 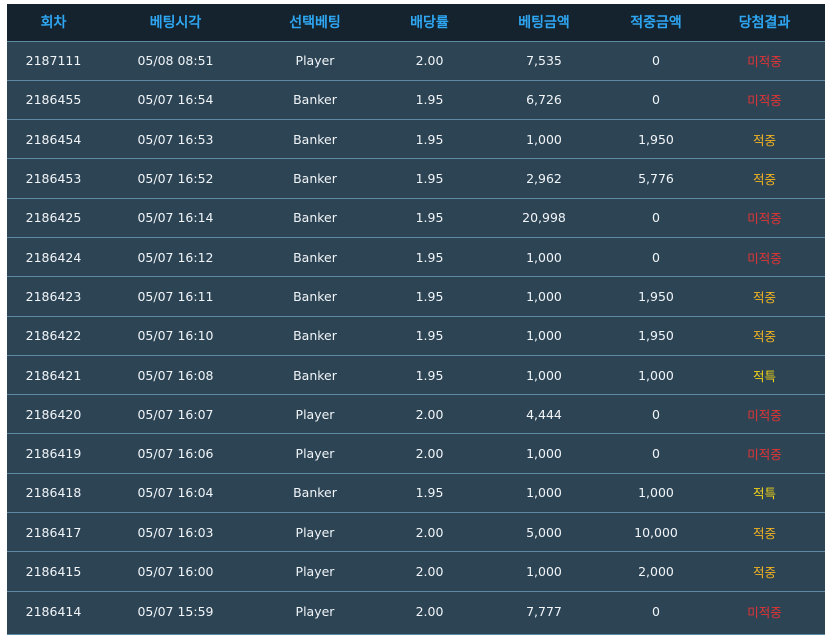 What do you see at coordinates (175, 218) in the screenshot?
I see `bet-time-cell: 05/07 16:14` at bounding box center [175, 218].